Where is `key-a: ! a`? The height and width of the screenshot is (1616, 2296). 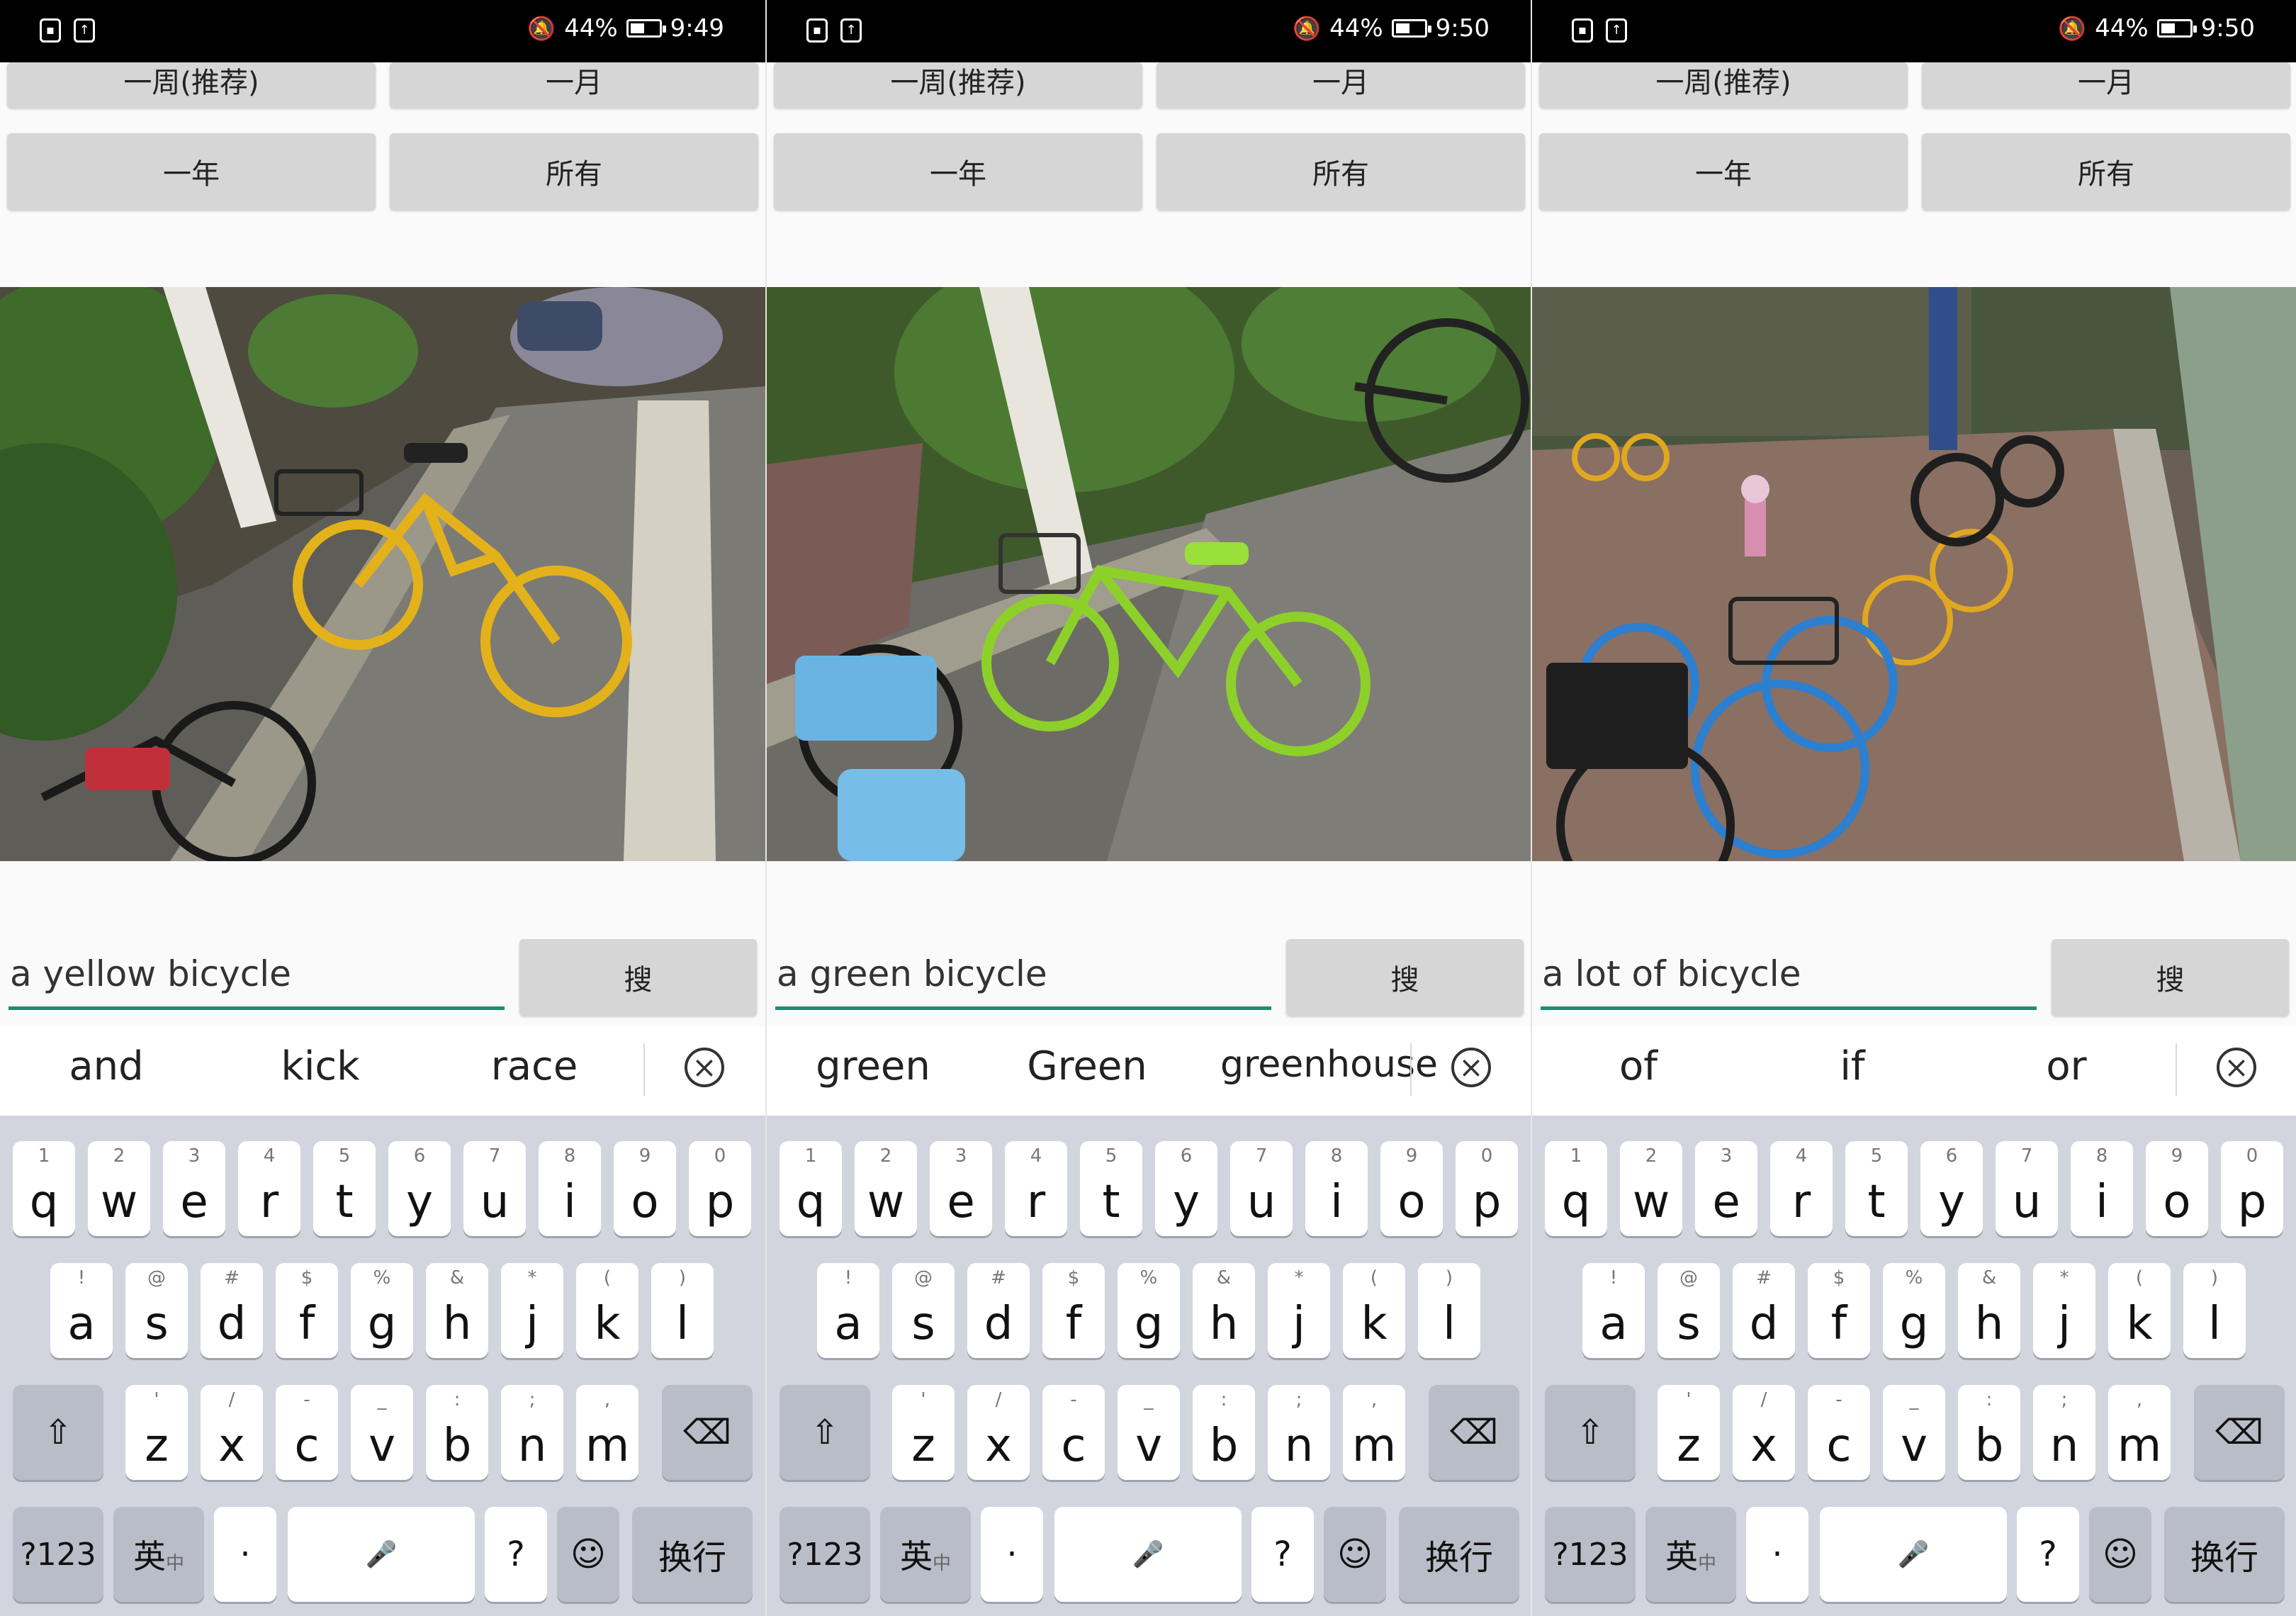 key-a: ! a is located at coordinates (848, 1310).